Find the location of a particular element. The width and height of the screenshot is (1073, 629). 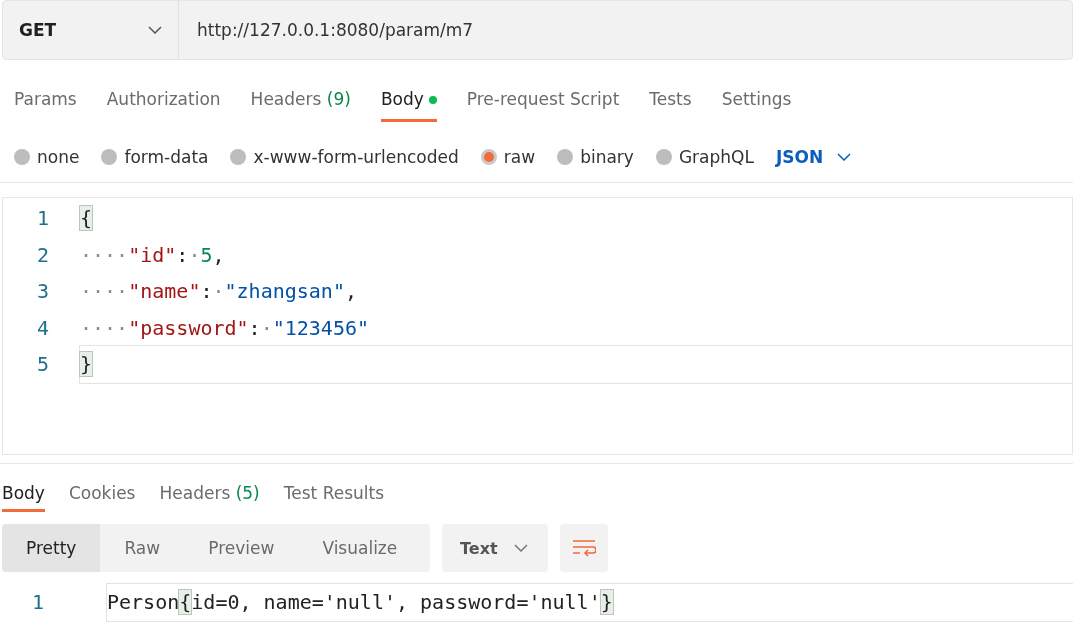

code-line: } is located at coordinates (575, 364).